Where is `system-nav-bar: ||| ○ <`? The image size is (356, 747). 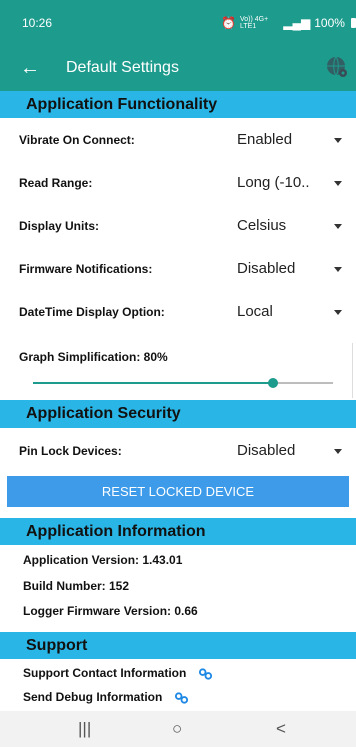 system-nav-bar: ||| ○ < is located at coordinates (178, 729).